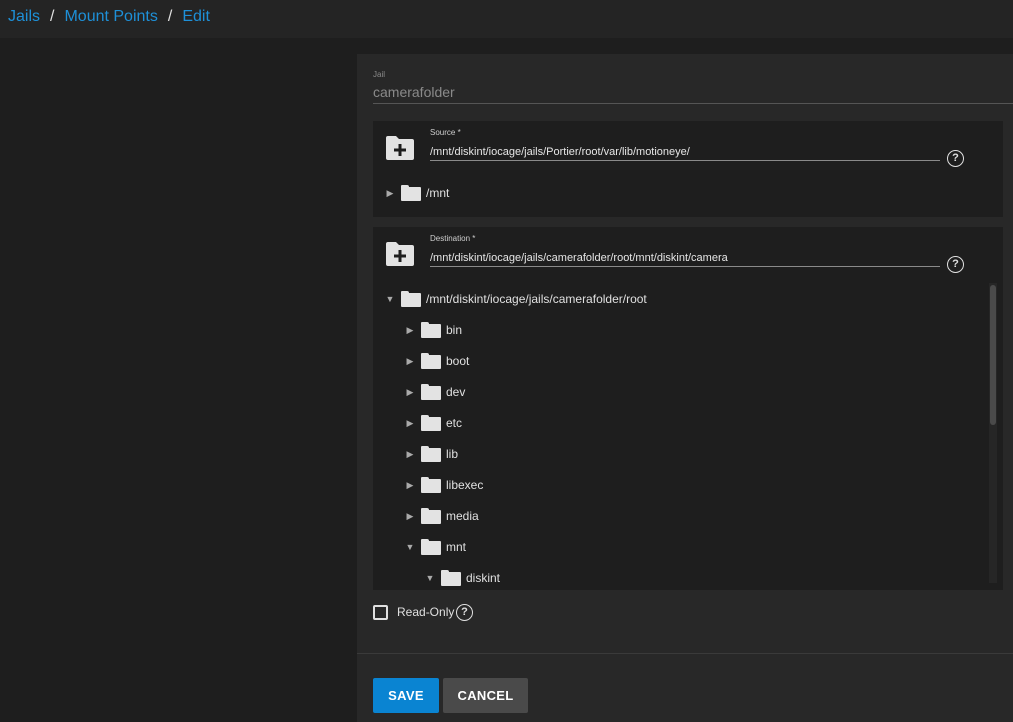  I want to click on tree-node-label: boot, so click(458, 361).